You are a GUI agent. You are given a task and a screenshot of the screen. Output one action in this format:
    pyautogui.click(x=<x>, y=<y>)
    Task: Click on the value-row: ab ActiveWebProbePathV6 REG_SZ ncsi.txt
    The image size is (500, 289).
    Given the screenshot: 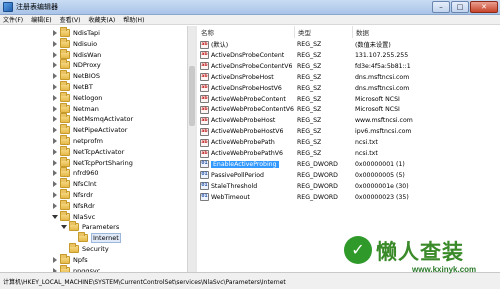 What is the action you would take?
    pyautogui.click(x=347, y=153)
    